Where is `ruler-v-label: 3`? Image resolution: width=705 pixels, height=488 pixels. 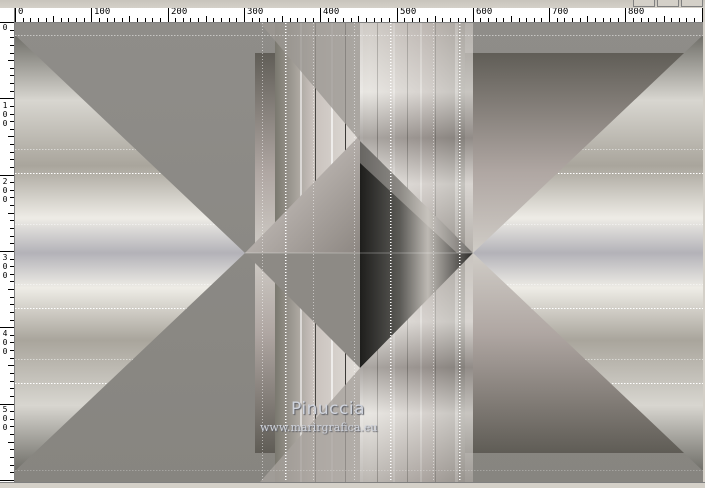
ruler-v-label: 3 is located at coordinates (5, 257).